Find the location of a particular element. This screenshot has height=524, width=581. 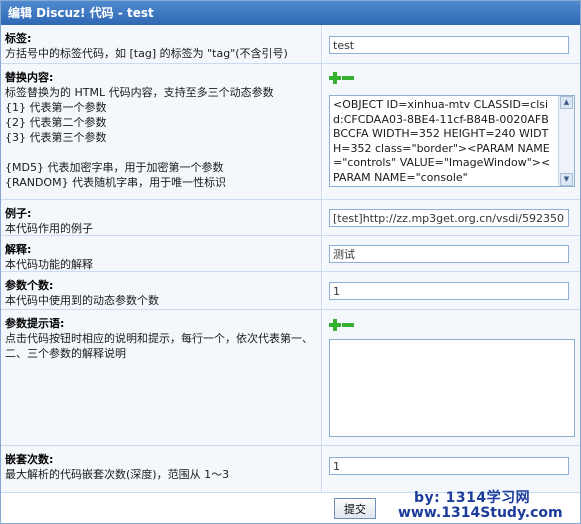

window-title: 编辑 Discuz! 代码 - test is located at coordinates (290, 13).